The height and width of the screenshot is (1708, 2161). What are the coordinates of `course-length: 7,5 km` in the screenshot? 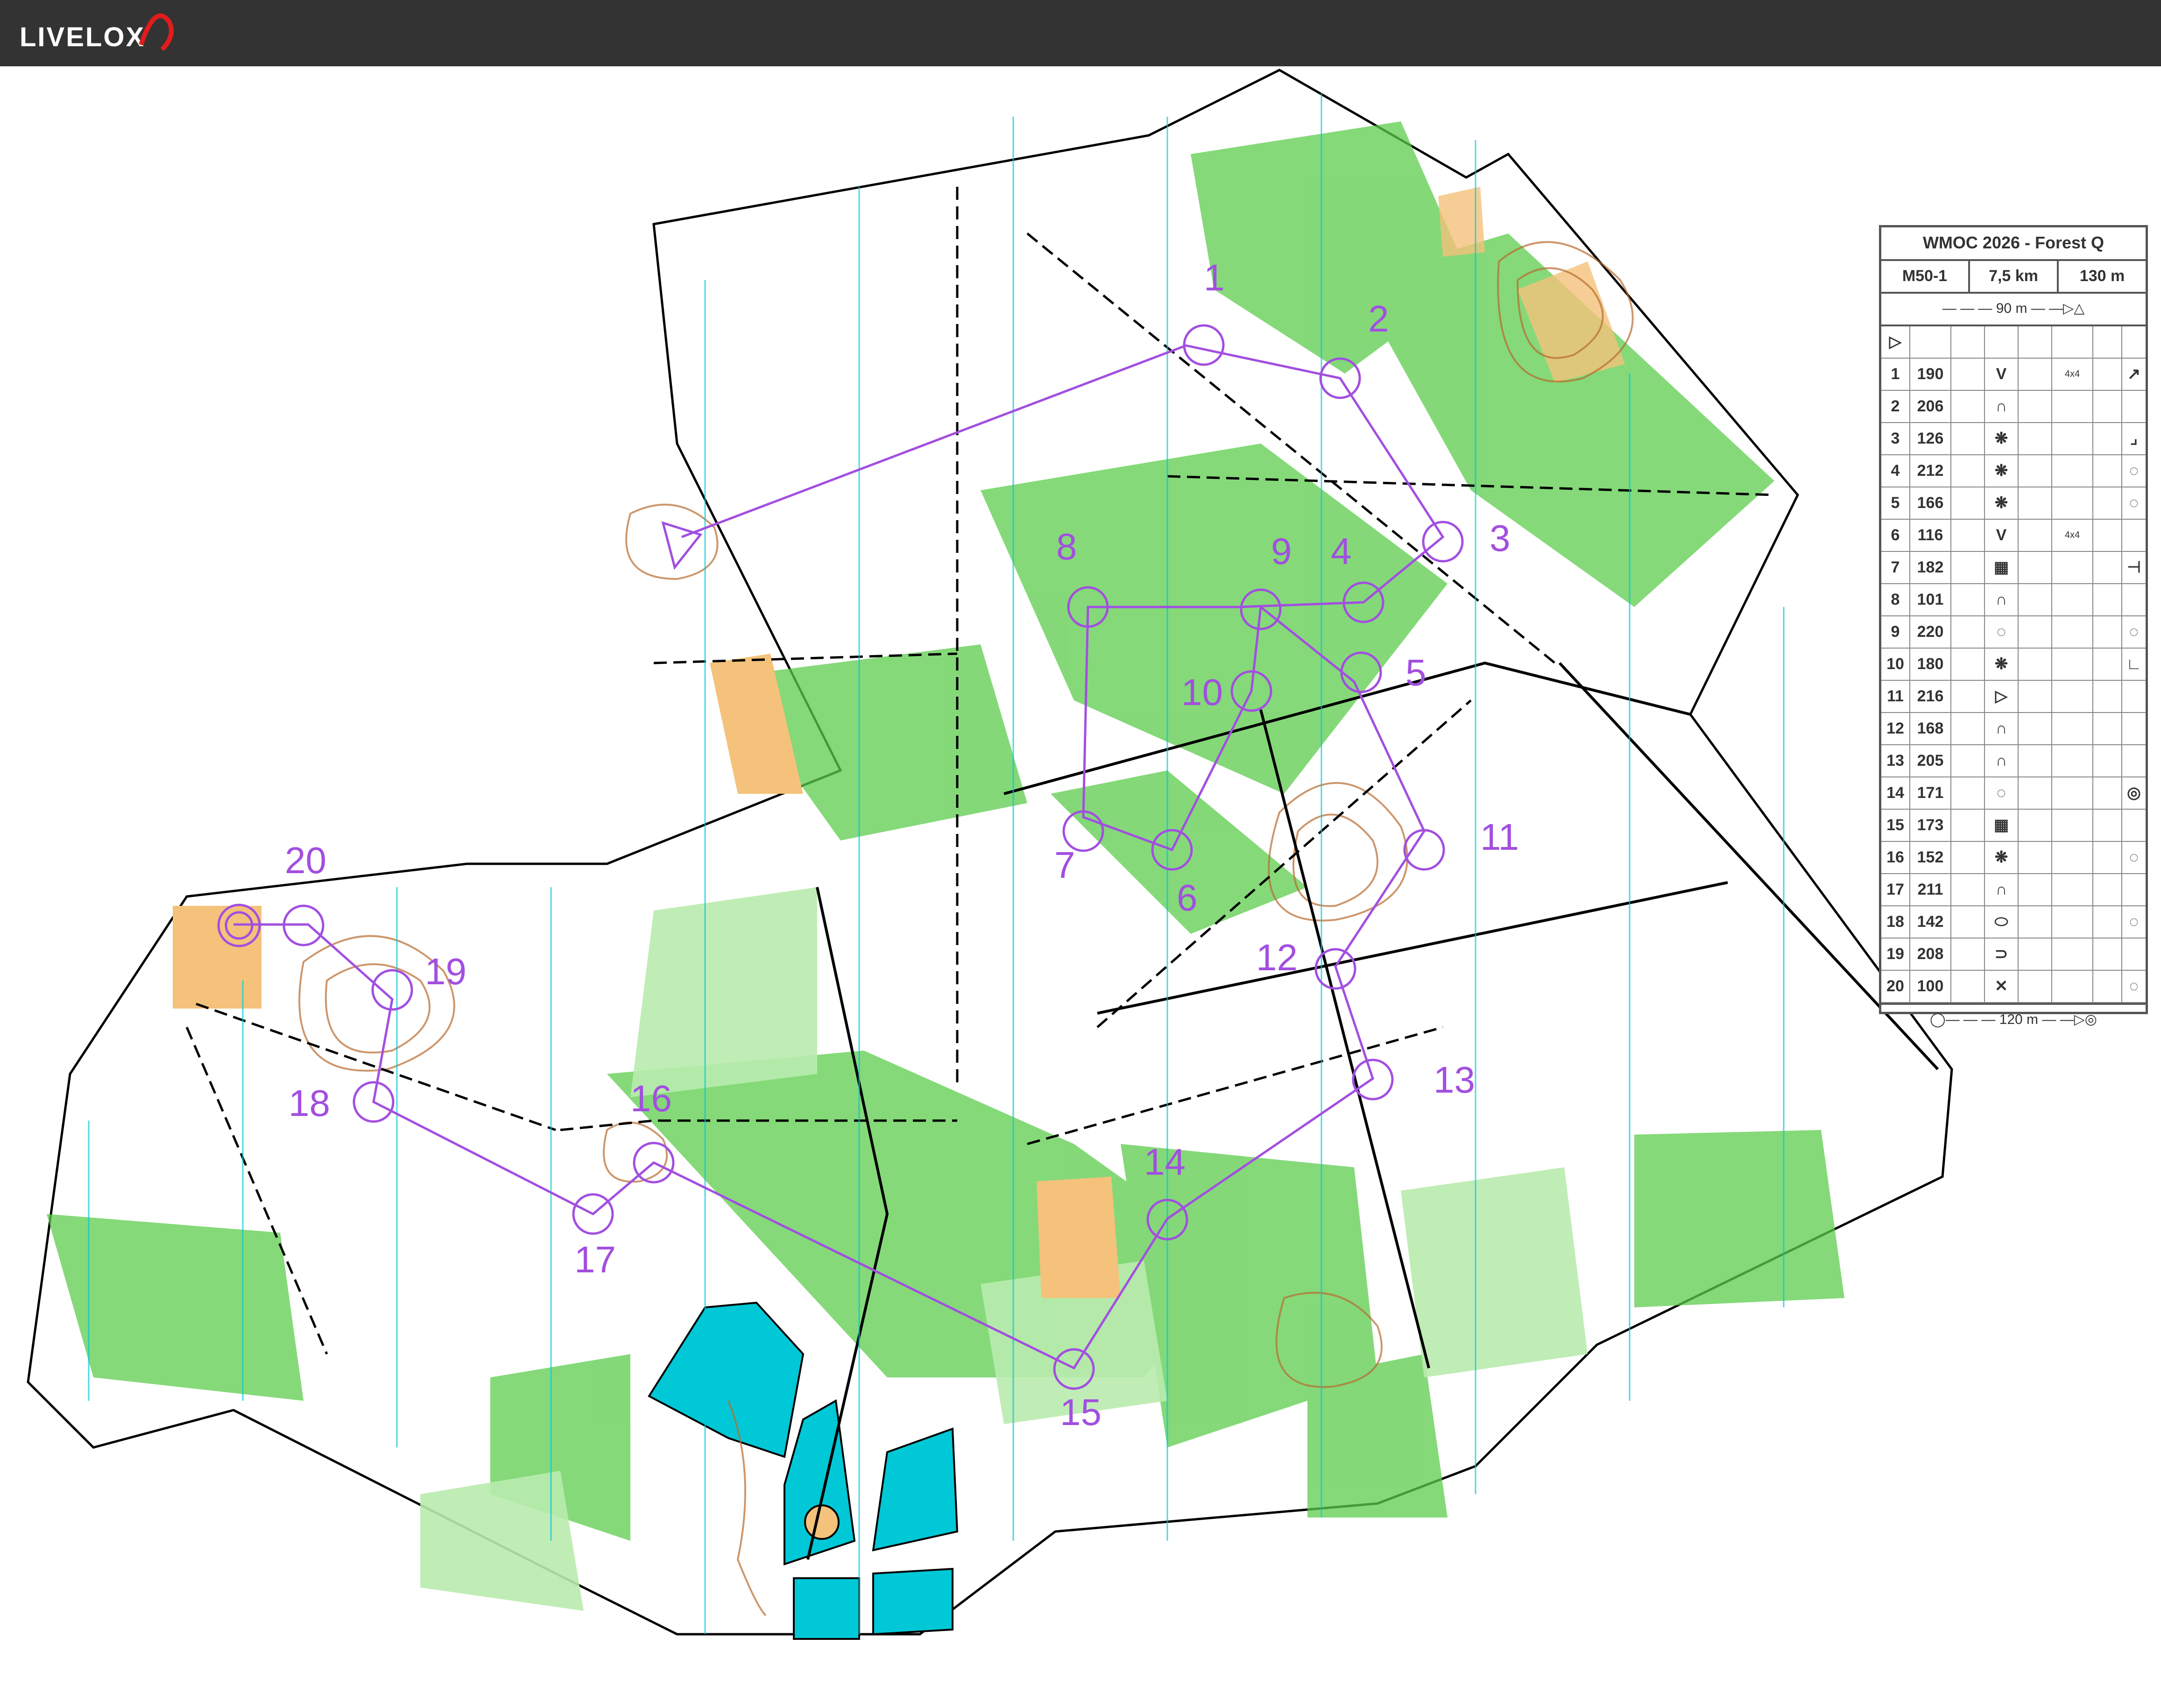 It's located at (2014, 276).